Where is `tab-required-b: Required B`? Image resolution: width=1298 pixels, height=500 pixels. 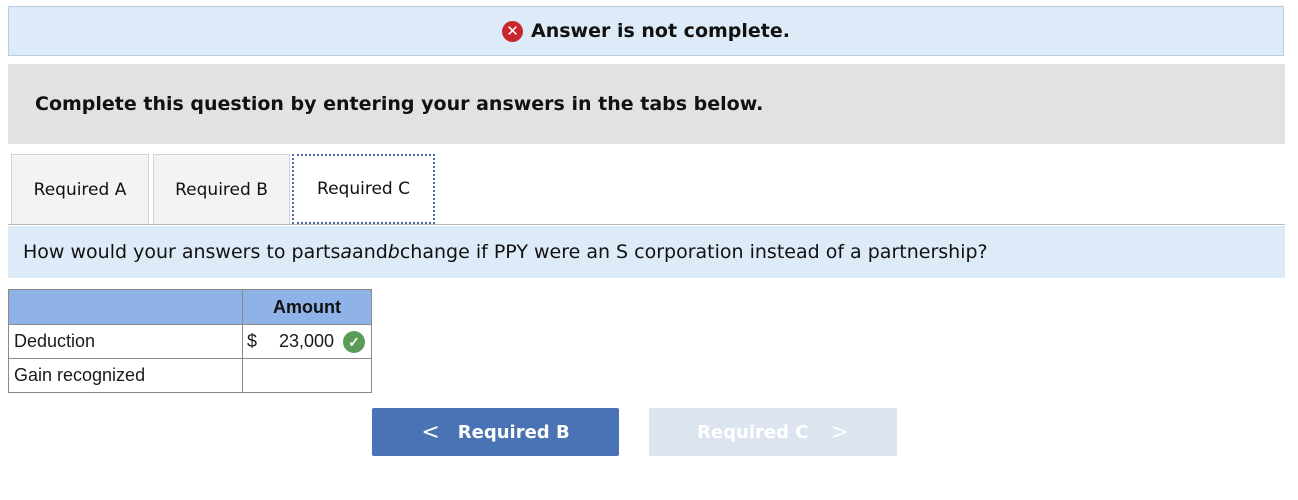
tab-required-b: Required B is located at coordinates (221, 189).